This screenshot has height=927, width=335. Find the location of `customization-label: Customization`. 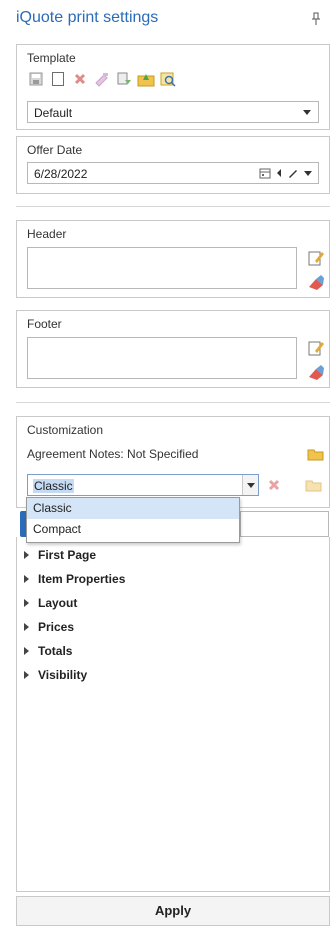

customization-label: Customization is located at coordinates (65, 430).